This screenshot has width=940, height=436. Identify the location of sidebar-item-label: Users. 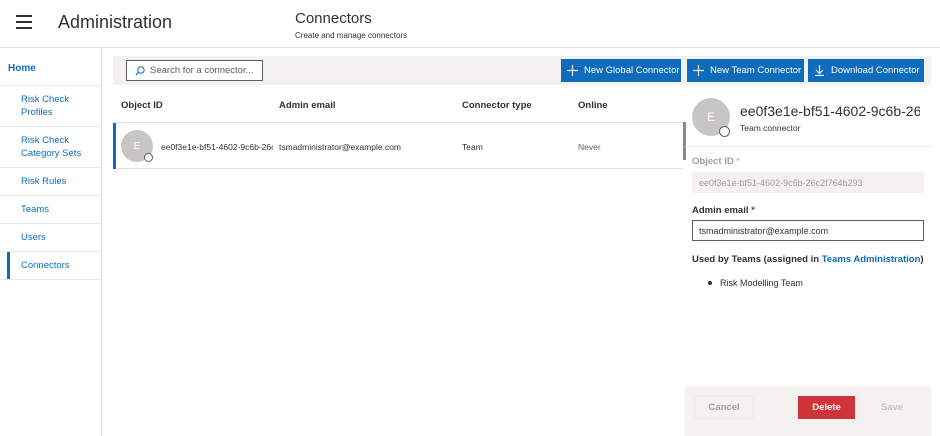
(33, 237).